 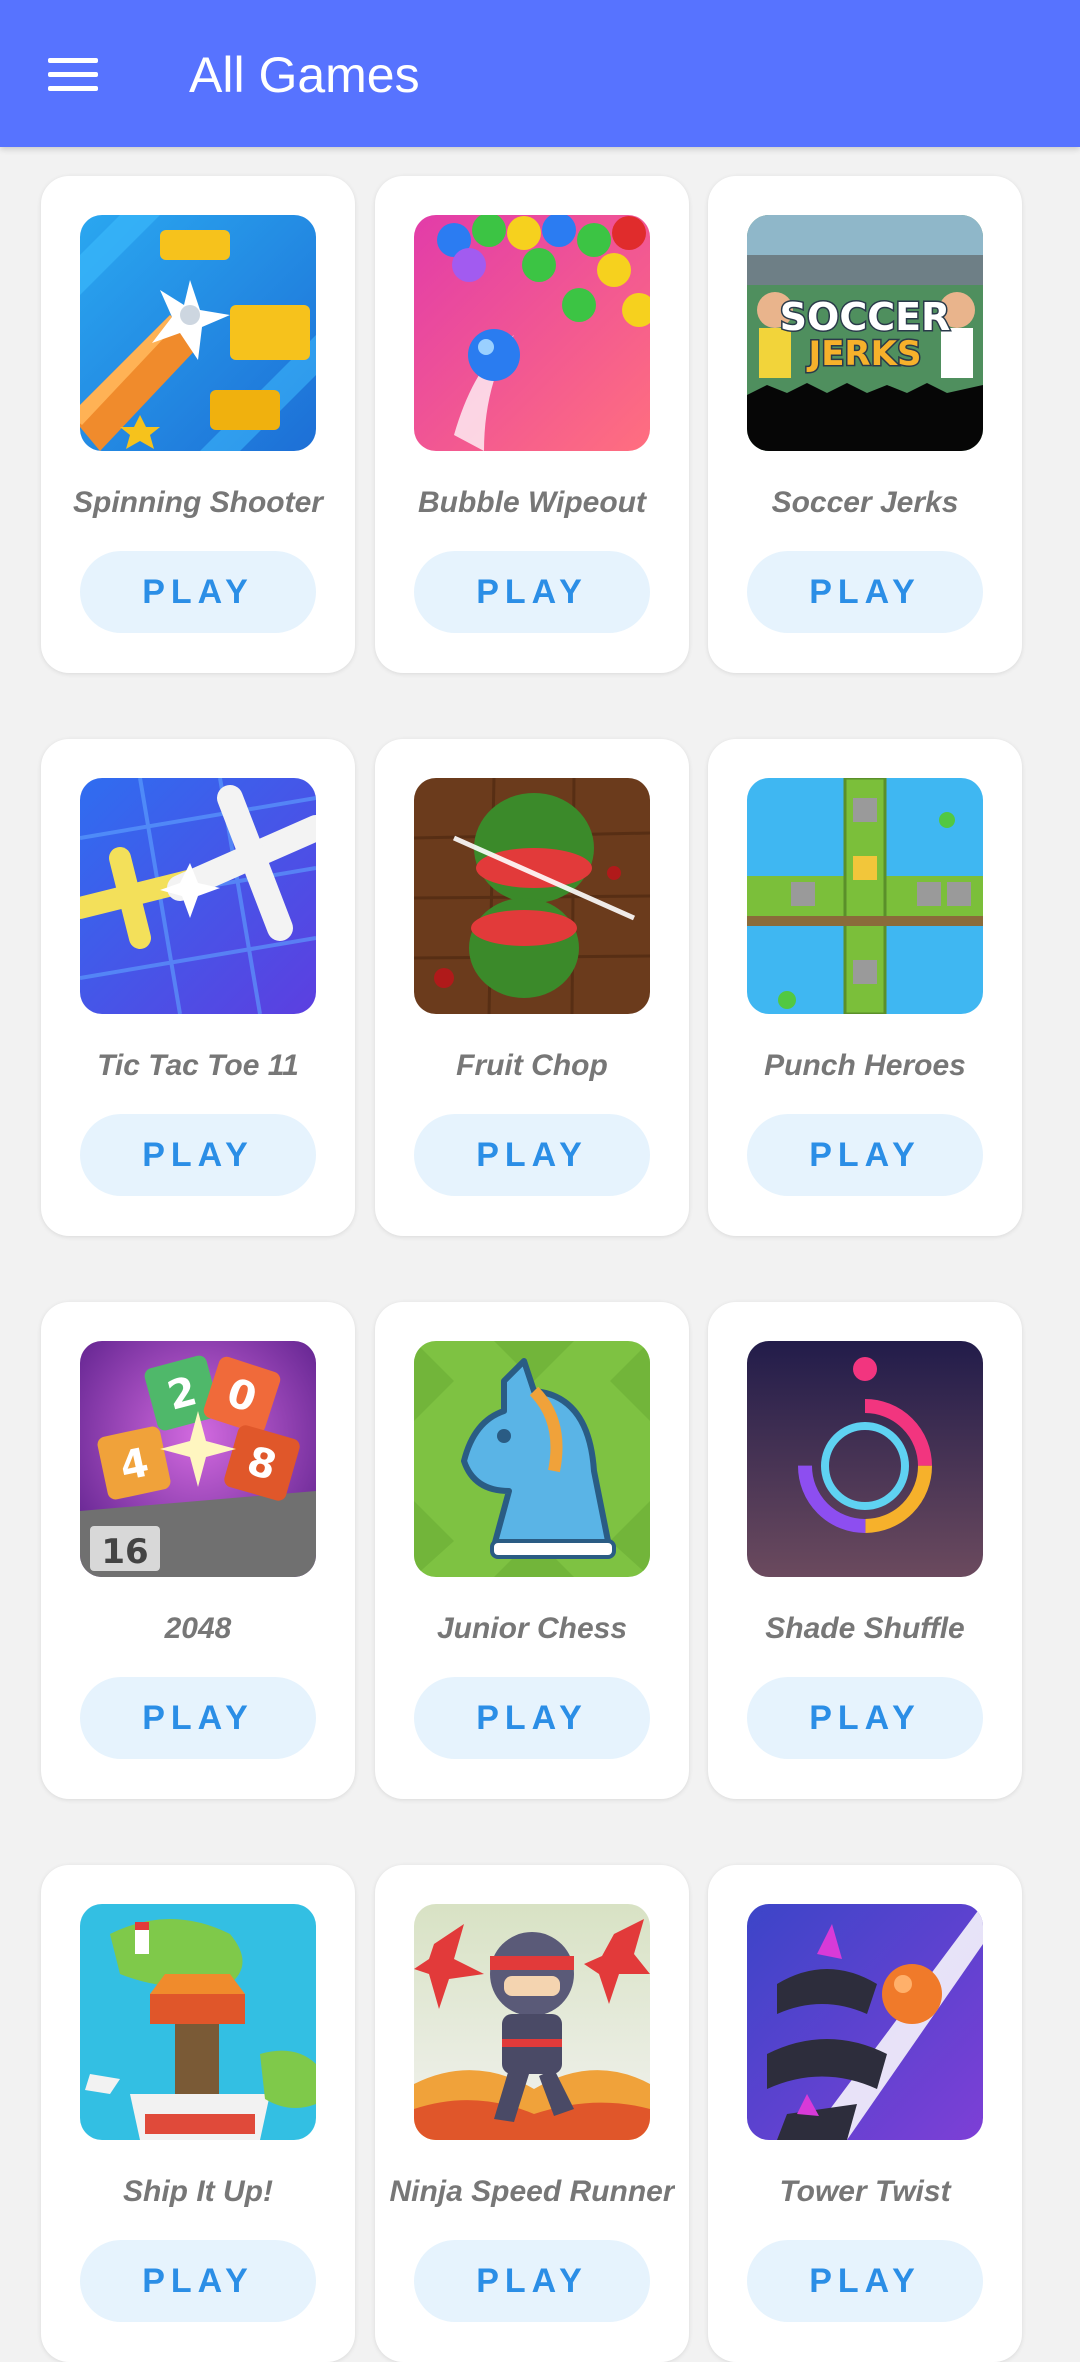 I want to click on game-name: Fruit Chop, so click(x=532, y=1065).